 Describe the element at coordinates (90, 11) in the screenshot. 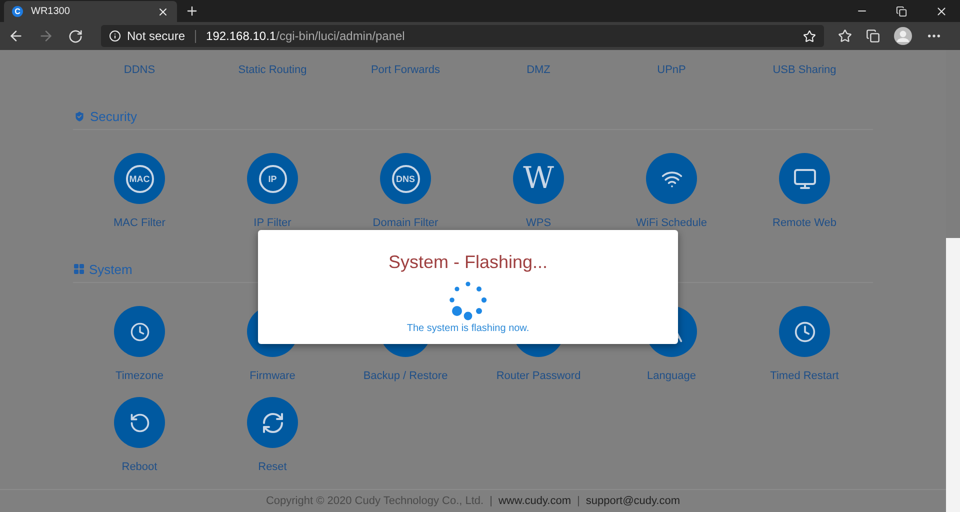

I see `browser-tab: C WR1300` at that location.